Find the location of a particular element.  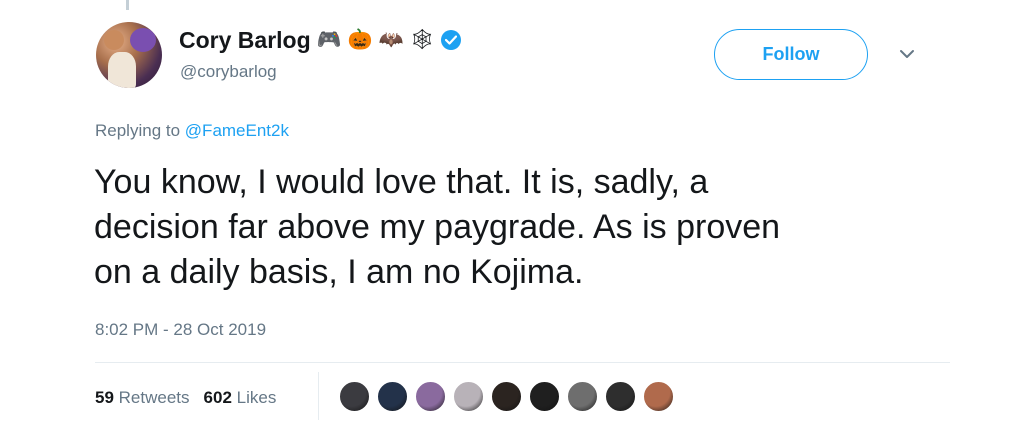

chevron-down-icon is located at coordinates (907, 54).